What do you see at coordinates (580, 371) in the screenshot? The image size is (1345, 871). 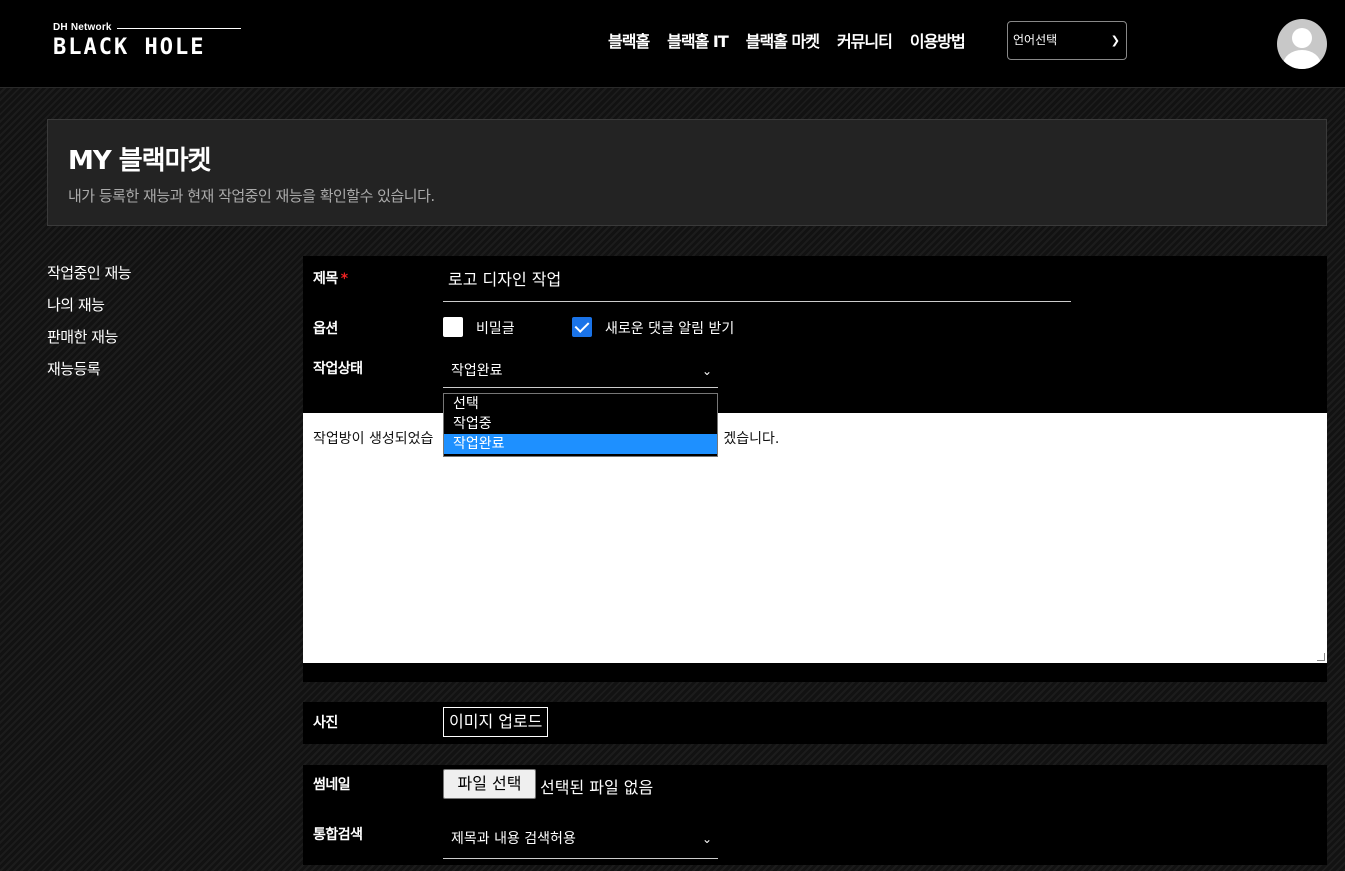 I see `status-select: 작업완료 ⌄` at bounding box center [580, 371].